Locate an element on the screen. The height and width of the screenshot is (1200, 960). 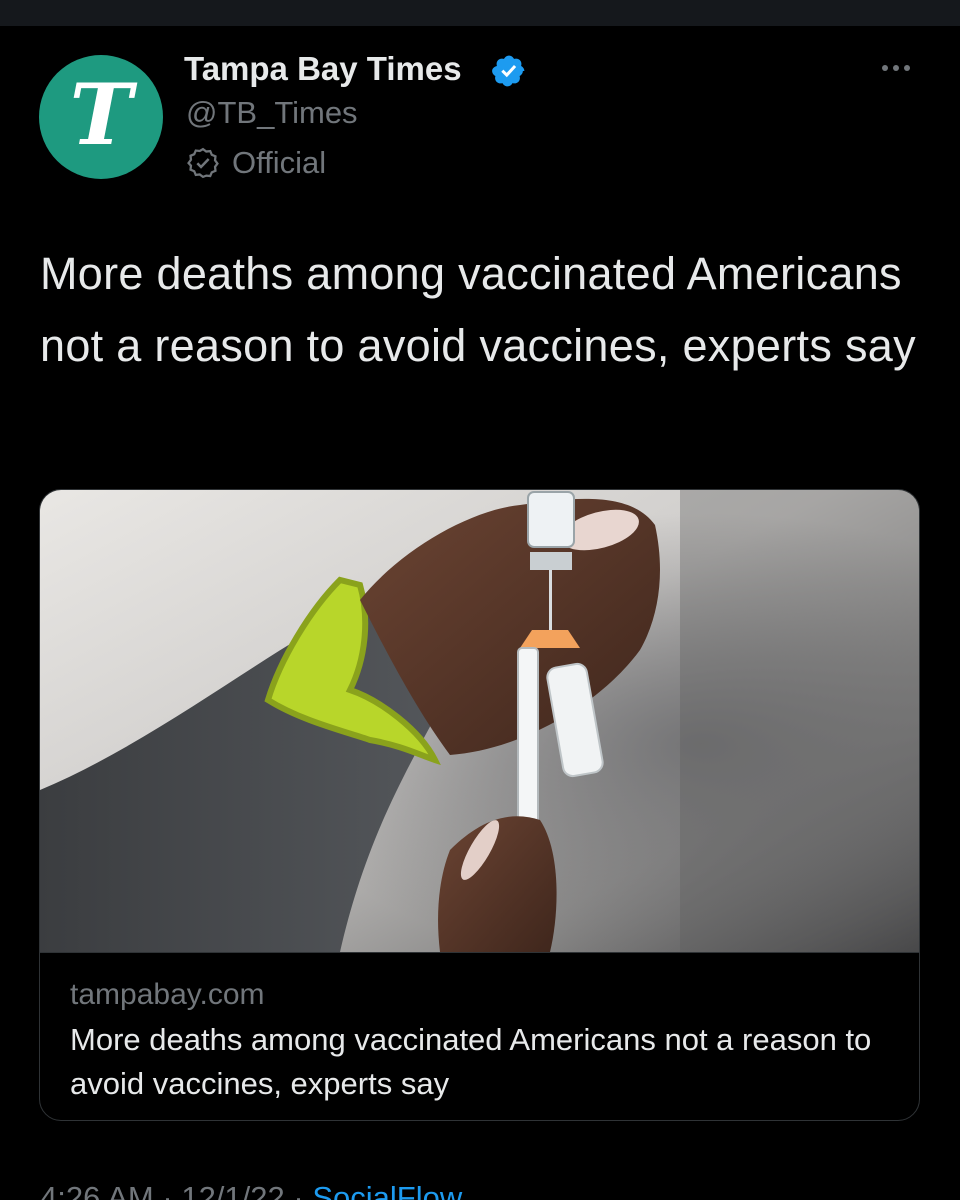
author-avatar: T is located at coordinates (101, 117).